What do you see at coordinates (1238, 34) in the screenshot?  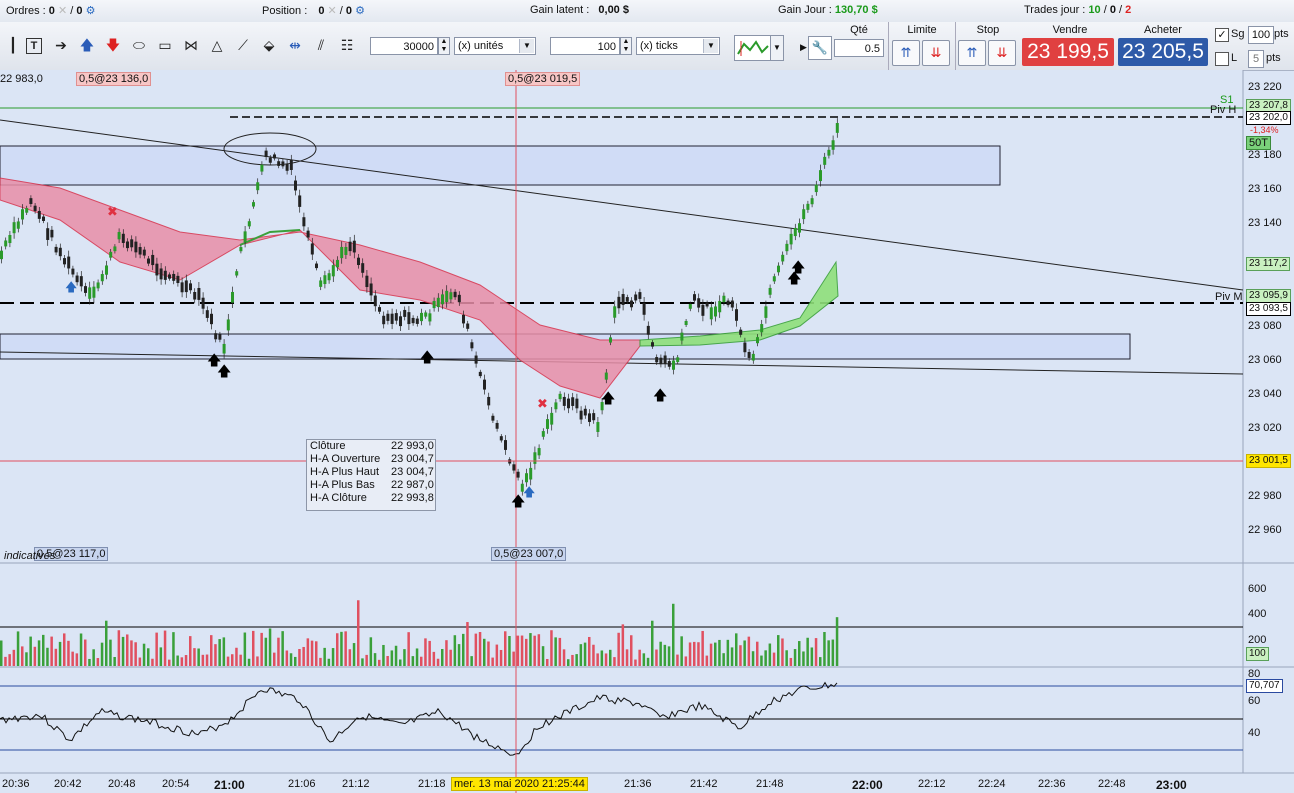 I see `sg-label: Sg` at bounding box center [1238, 34].